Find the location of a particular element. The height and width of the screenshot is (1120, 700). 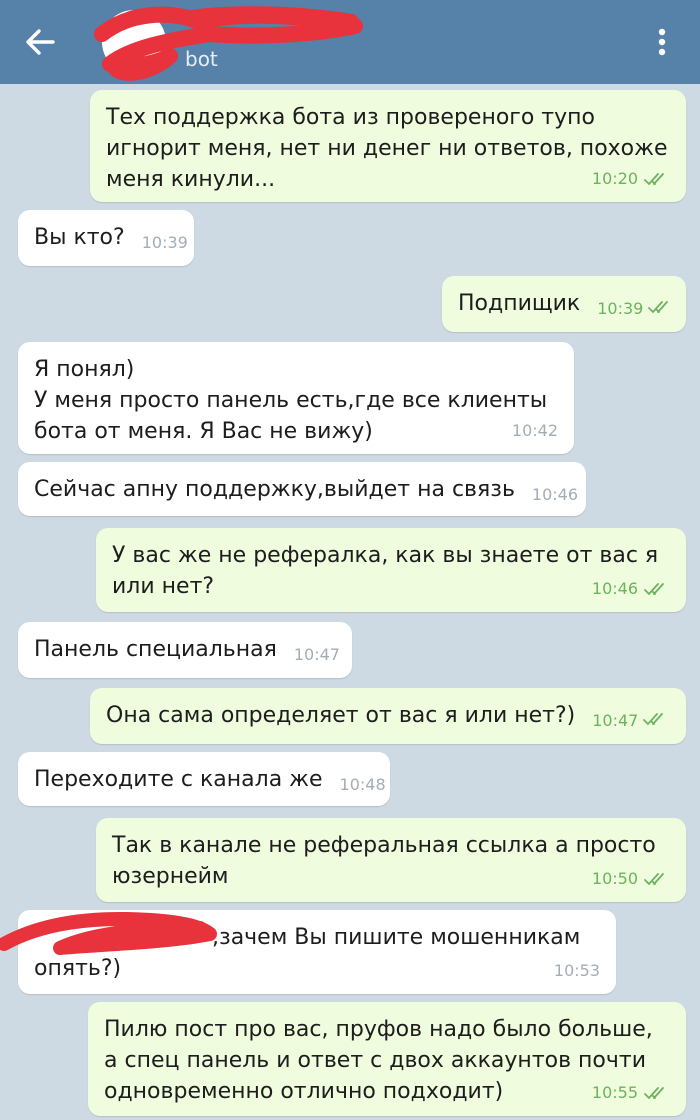

message-line: или нет? is located at coordinates (163, 586).